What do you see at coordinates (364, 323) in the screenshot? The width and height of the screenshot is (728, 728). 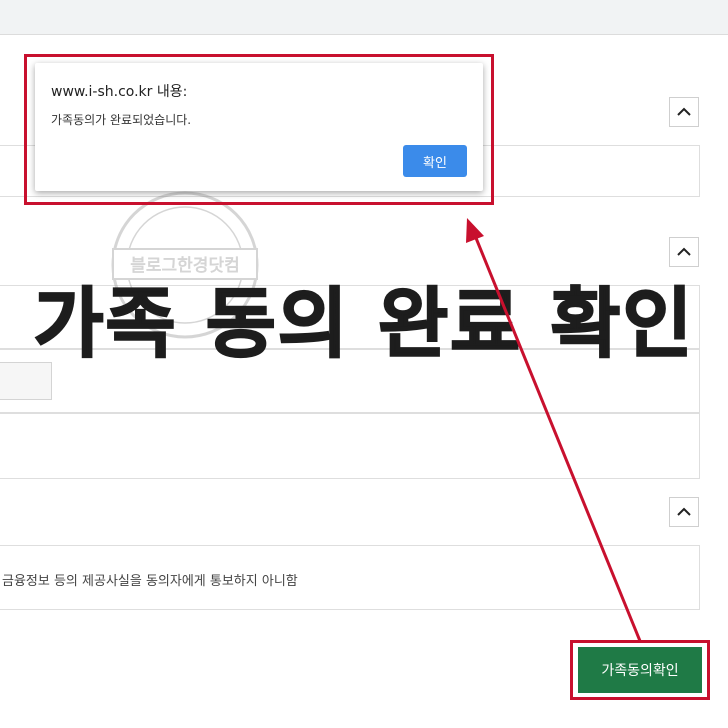 I see `headline-overlay: 가족 동의 완료 확인` at bounding box center [364, 323].